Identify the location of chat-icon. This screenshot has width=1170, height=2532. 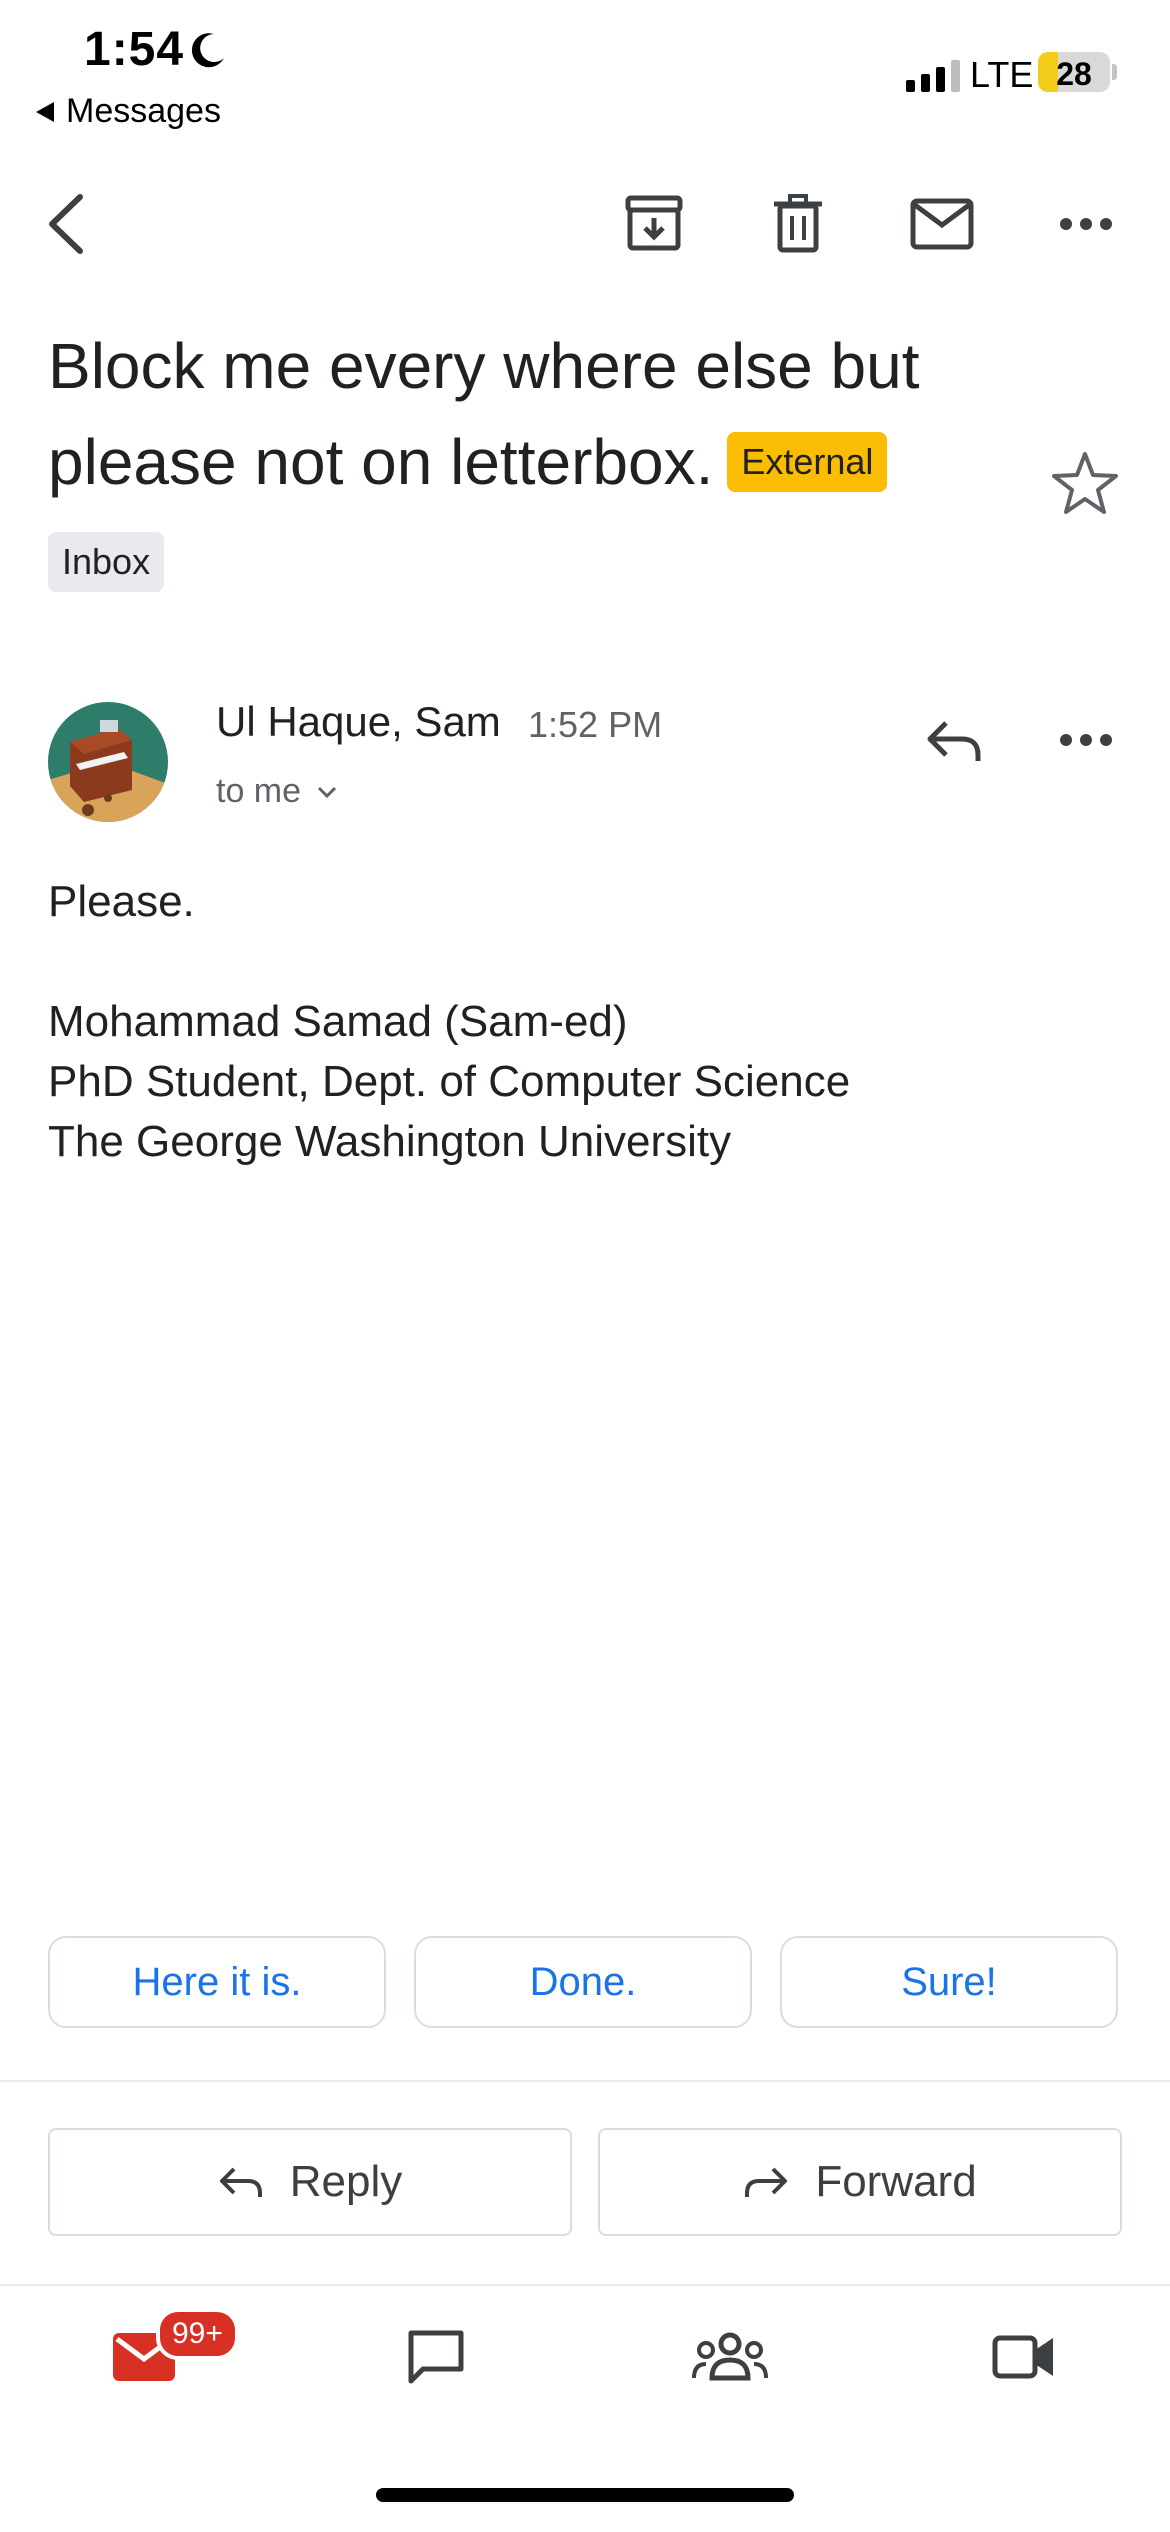
(436, 2357).